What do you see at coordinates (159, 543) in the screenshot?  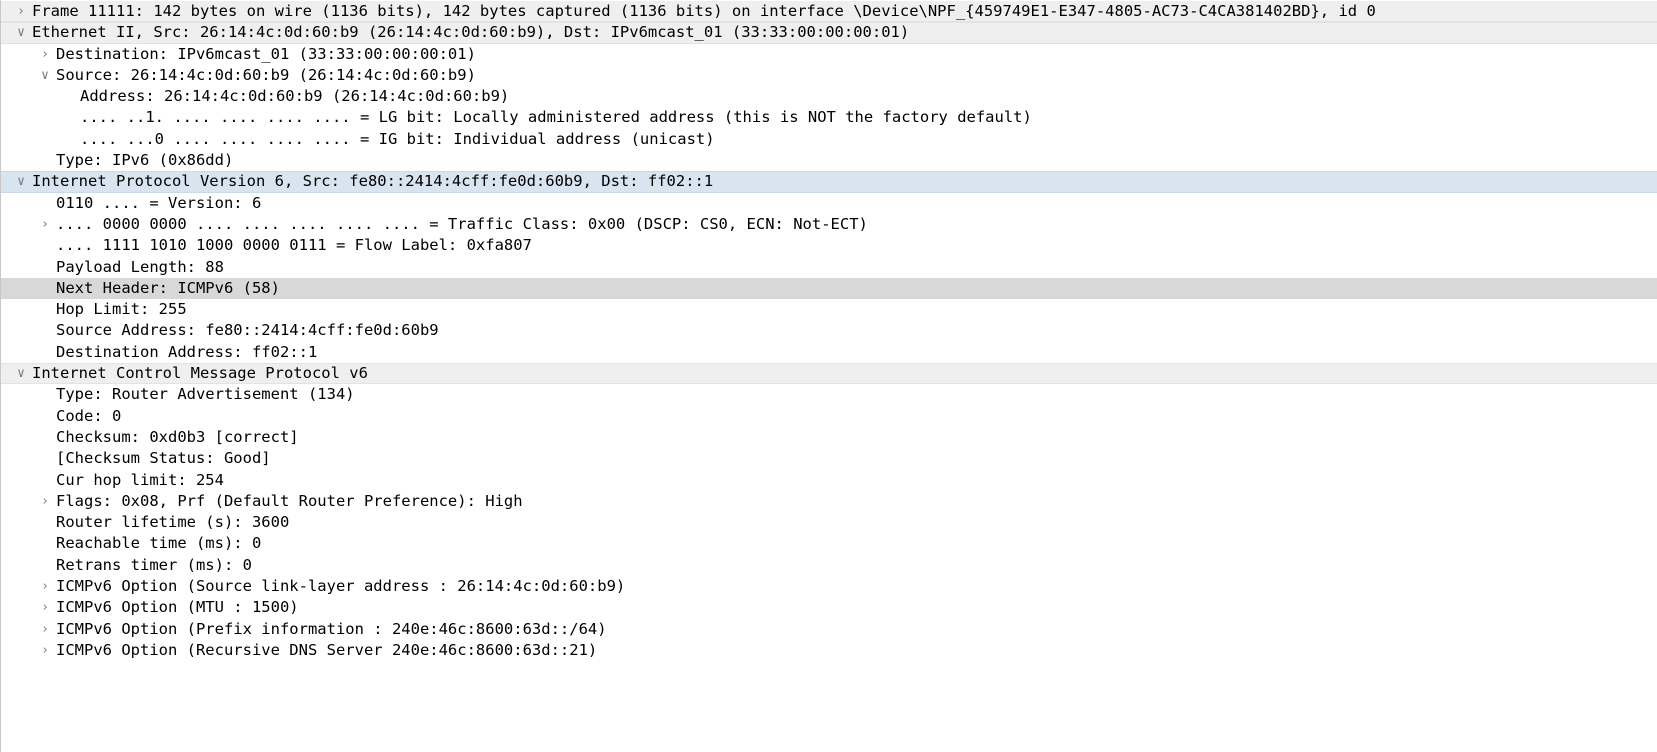 I see `tree-row-label: Reachable time (ms): 0` at bounding box center [159, 543].